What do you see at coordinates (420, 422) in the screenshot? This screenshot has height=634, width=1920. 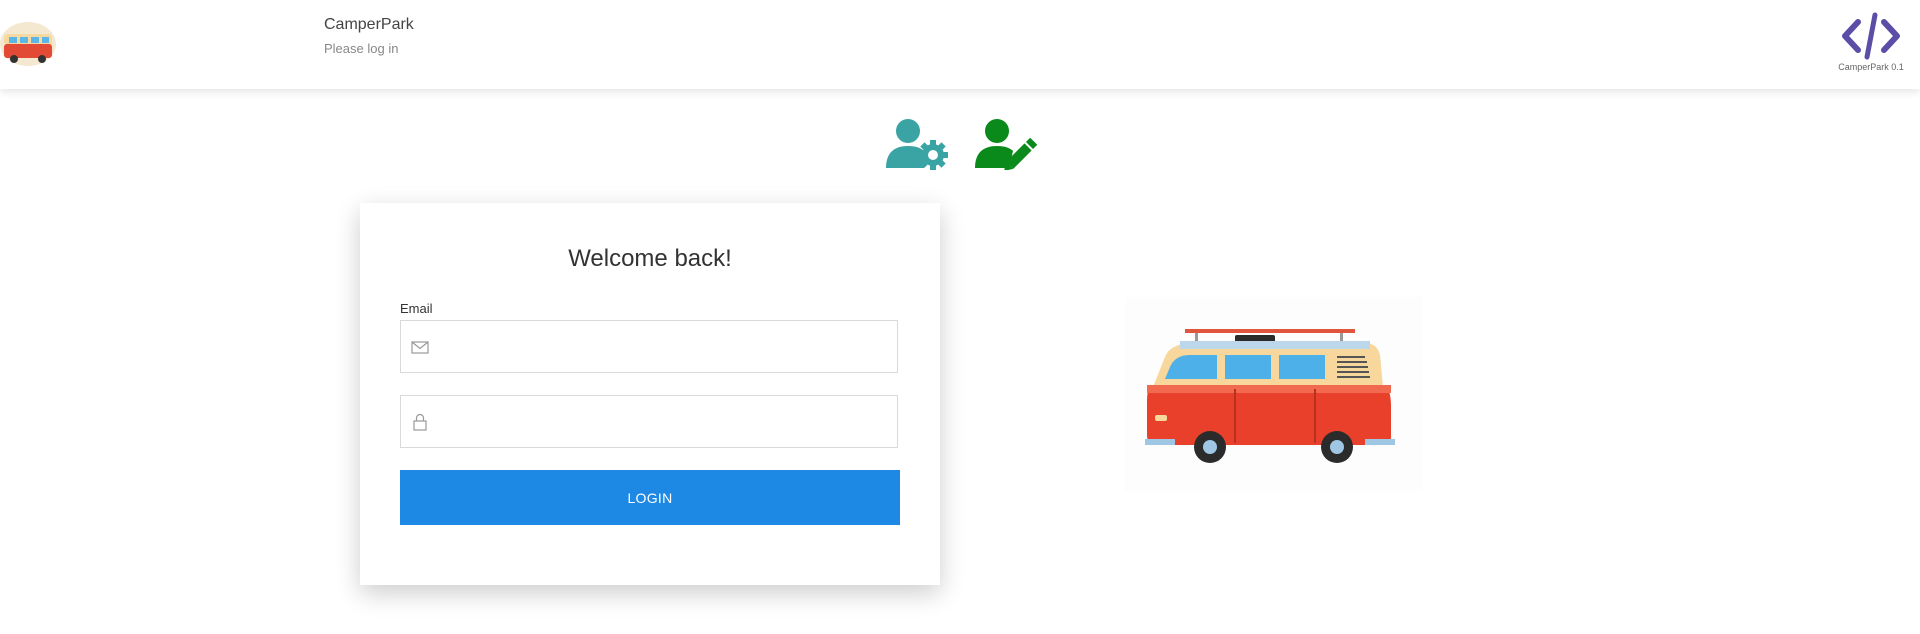 I see `lock-icon` at bounding box center [420, 422].